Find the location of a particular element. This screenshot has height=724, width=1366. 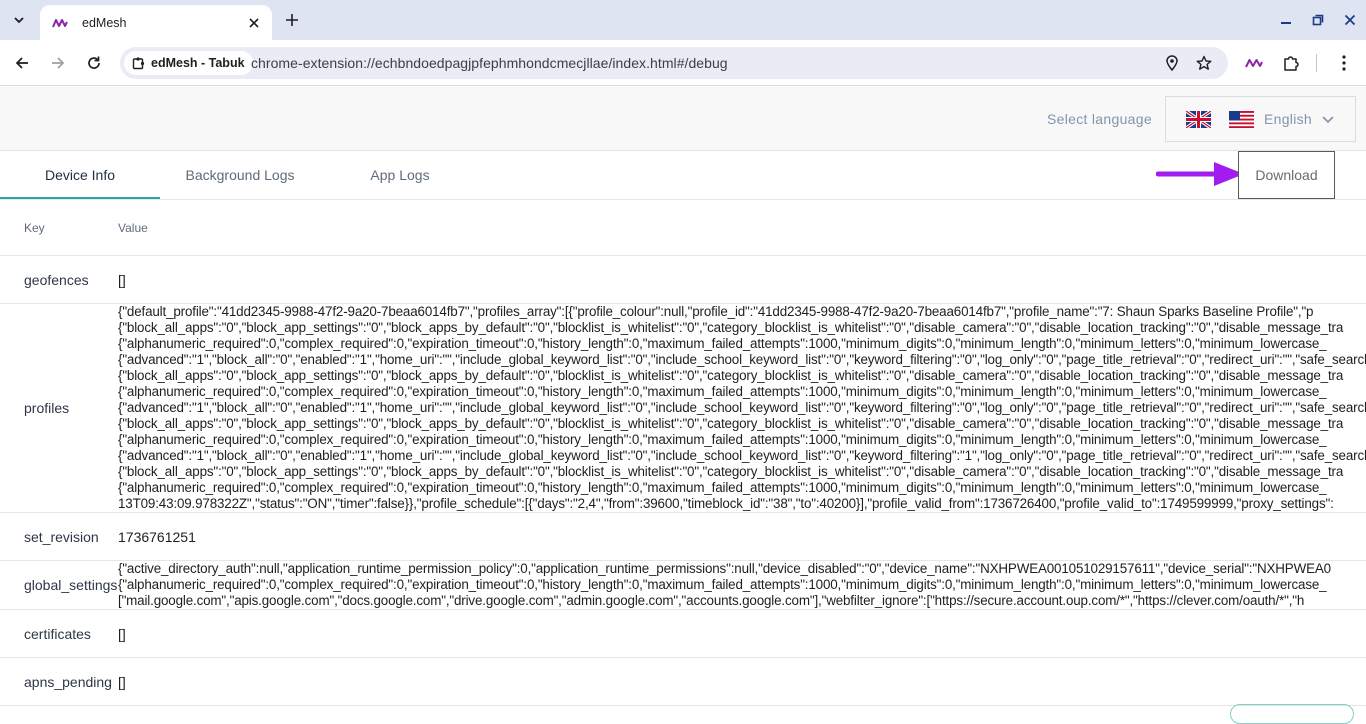

floating-button is located at coordinates (1292, 714).